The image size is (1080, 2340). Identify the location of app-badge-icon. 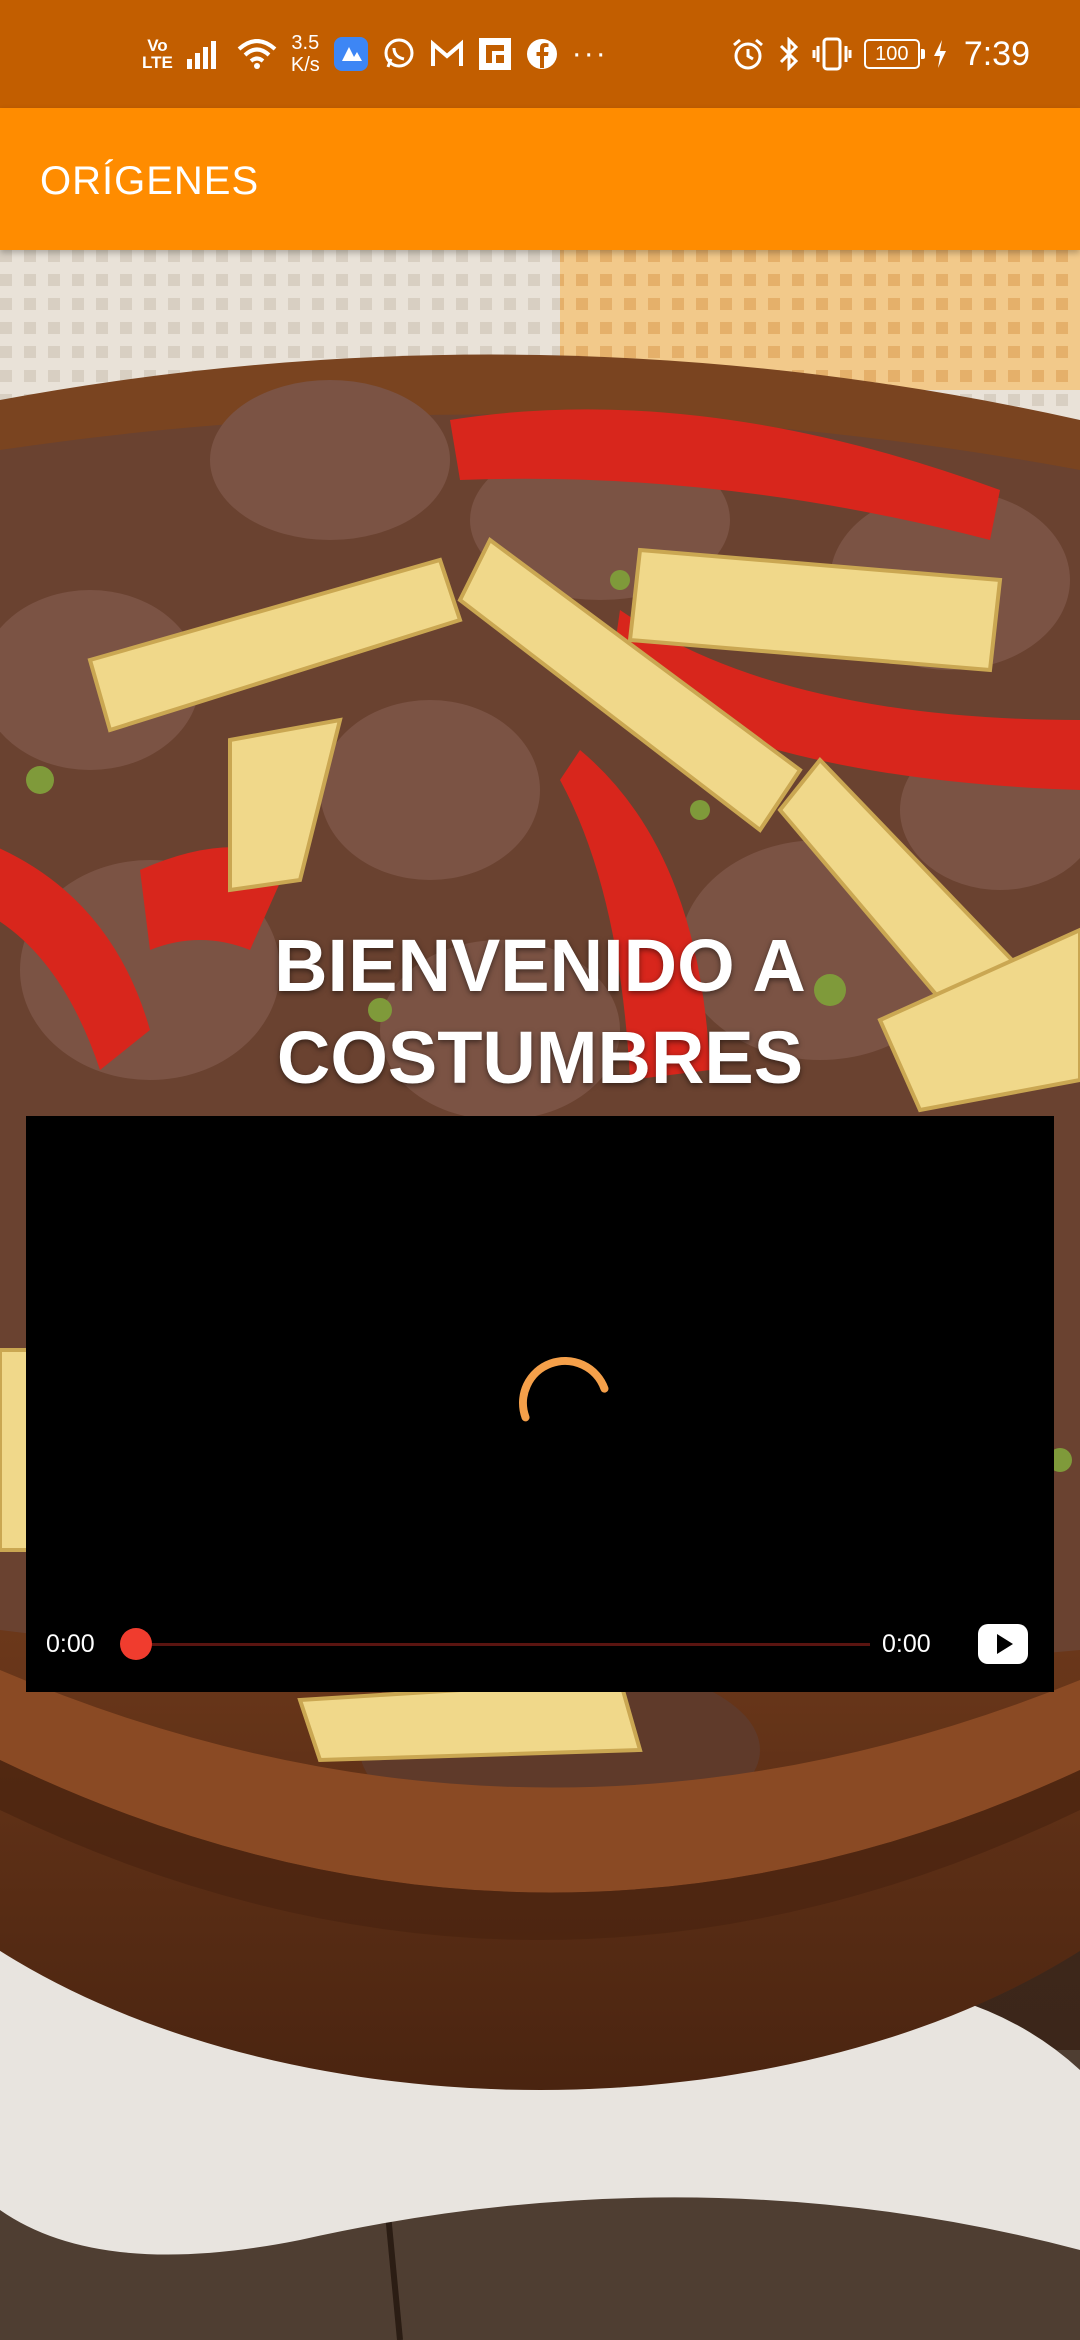
(350, 54).